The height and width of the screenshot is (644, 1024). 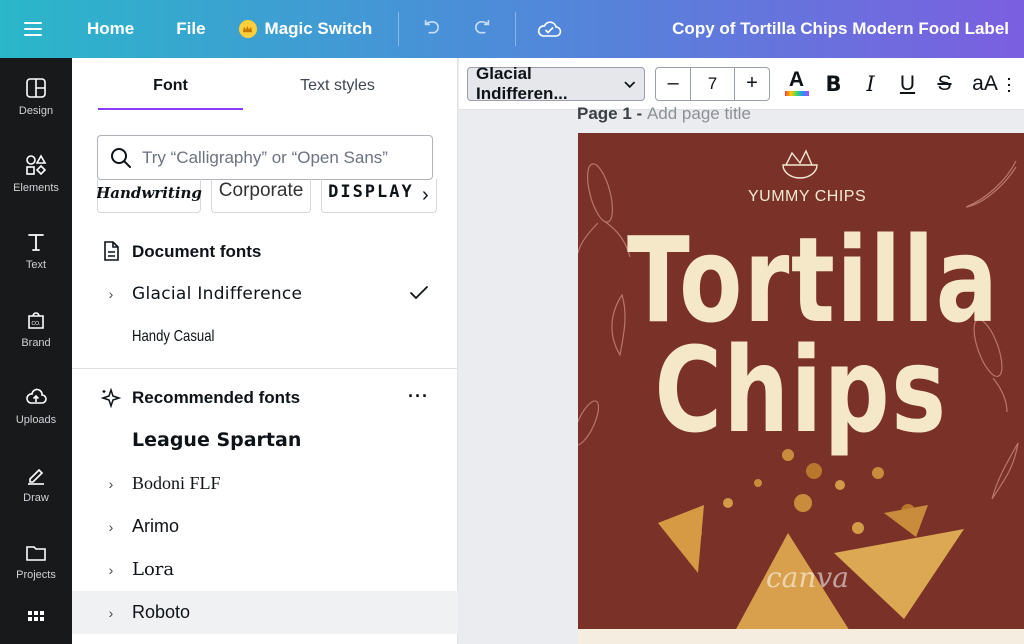 I want to click on brand-text: YUMMY CHIPS, so click(x=807, y=197).